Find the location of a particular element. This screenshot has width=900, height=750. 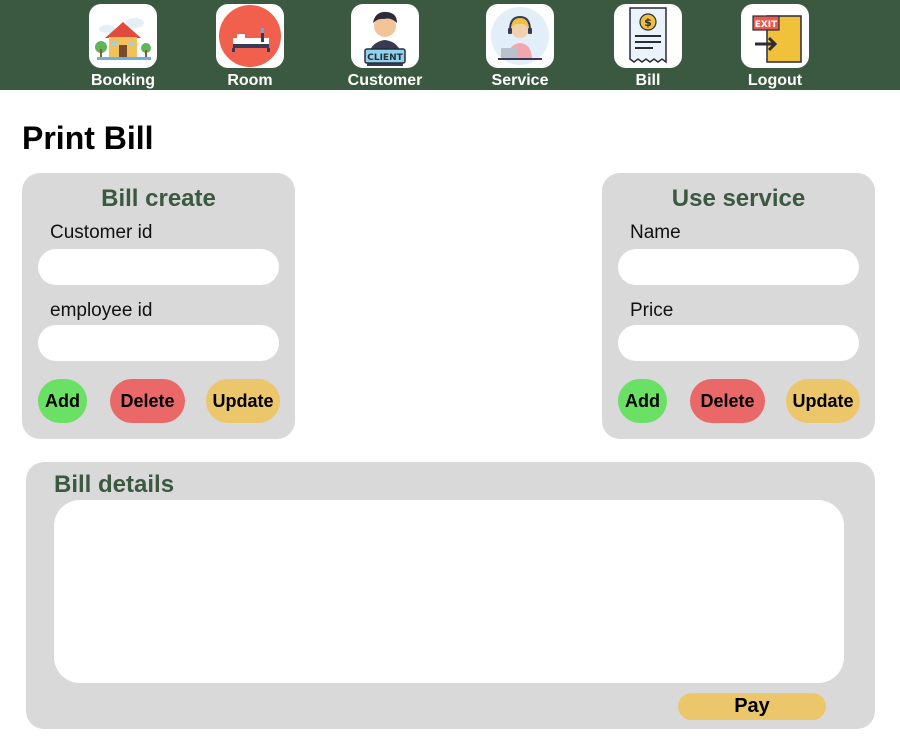

nav-item-logout: EXIT Logout is located at coordinates (775, 47).